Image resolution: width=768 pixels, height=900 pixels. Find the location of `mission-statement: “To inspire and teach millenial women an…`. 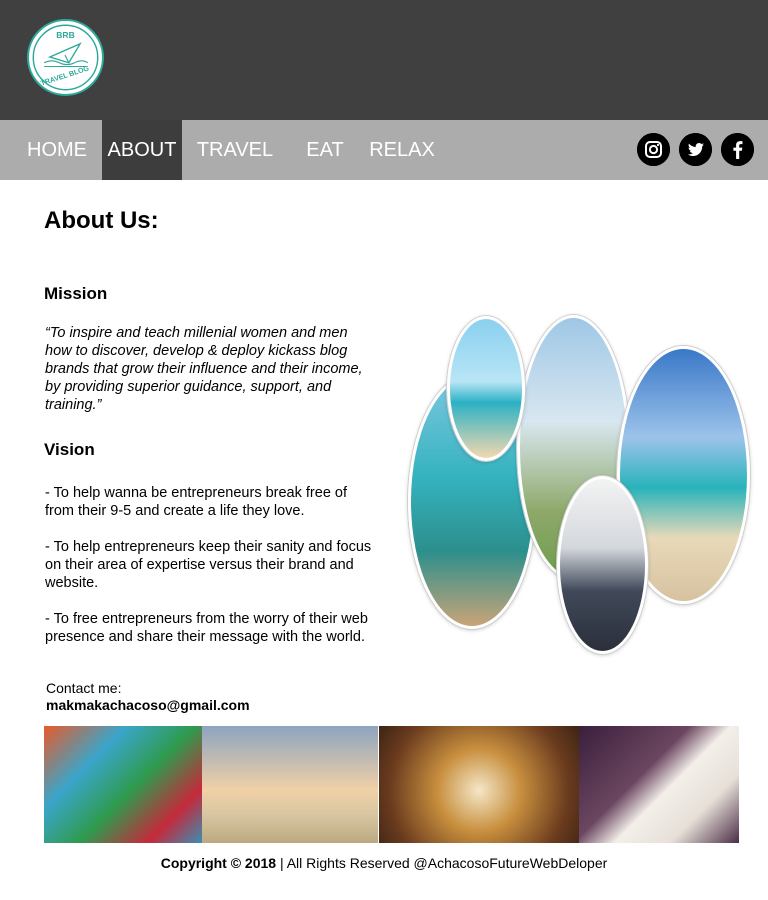

mission-statement: “To inspire and teach millenial women an… is located at coordinates (204, 369).